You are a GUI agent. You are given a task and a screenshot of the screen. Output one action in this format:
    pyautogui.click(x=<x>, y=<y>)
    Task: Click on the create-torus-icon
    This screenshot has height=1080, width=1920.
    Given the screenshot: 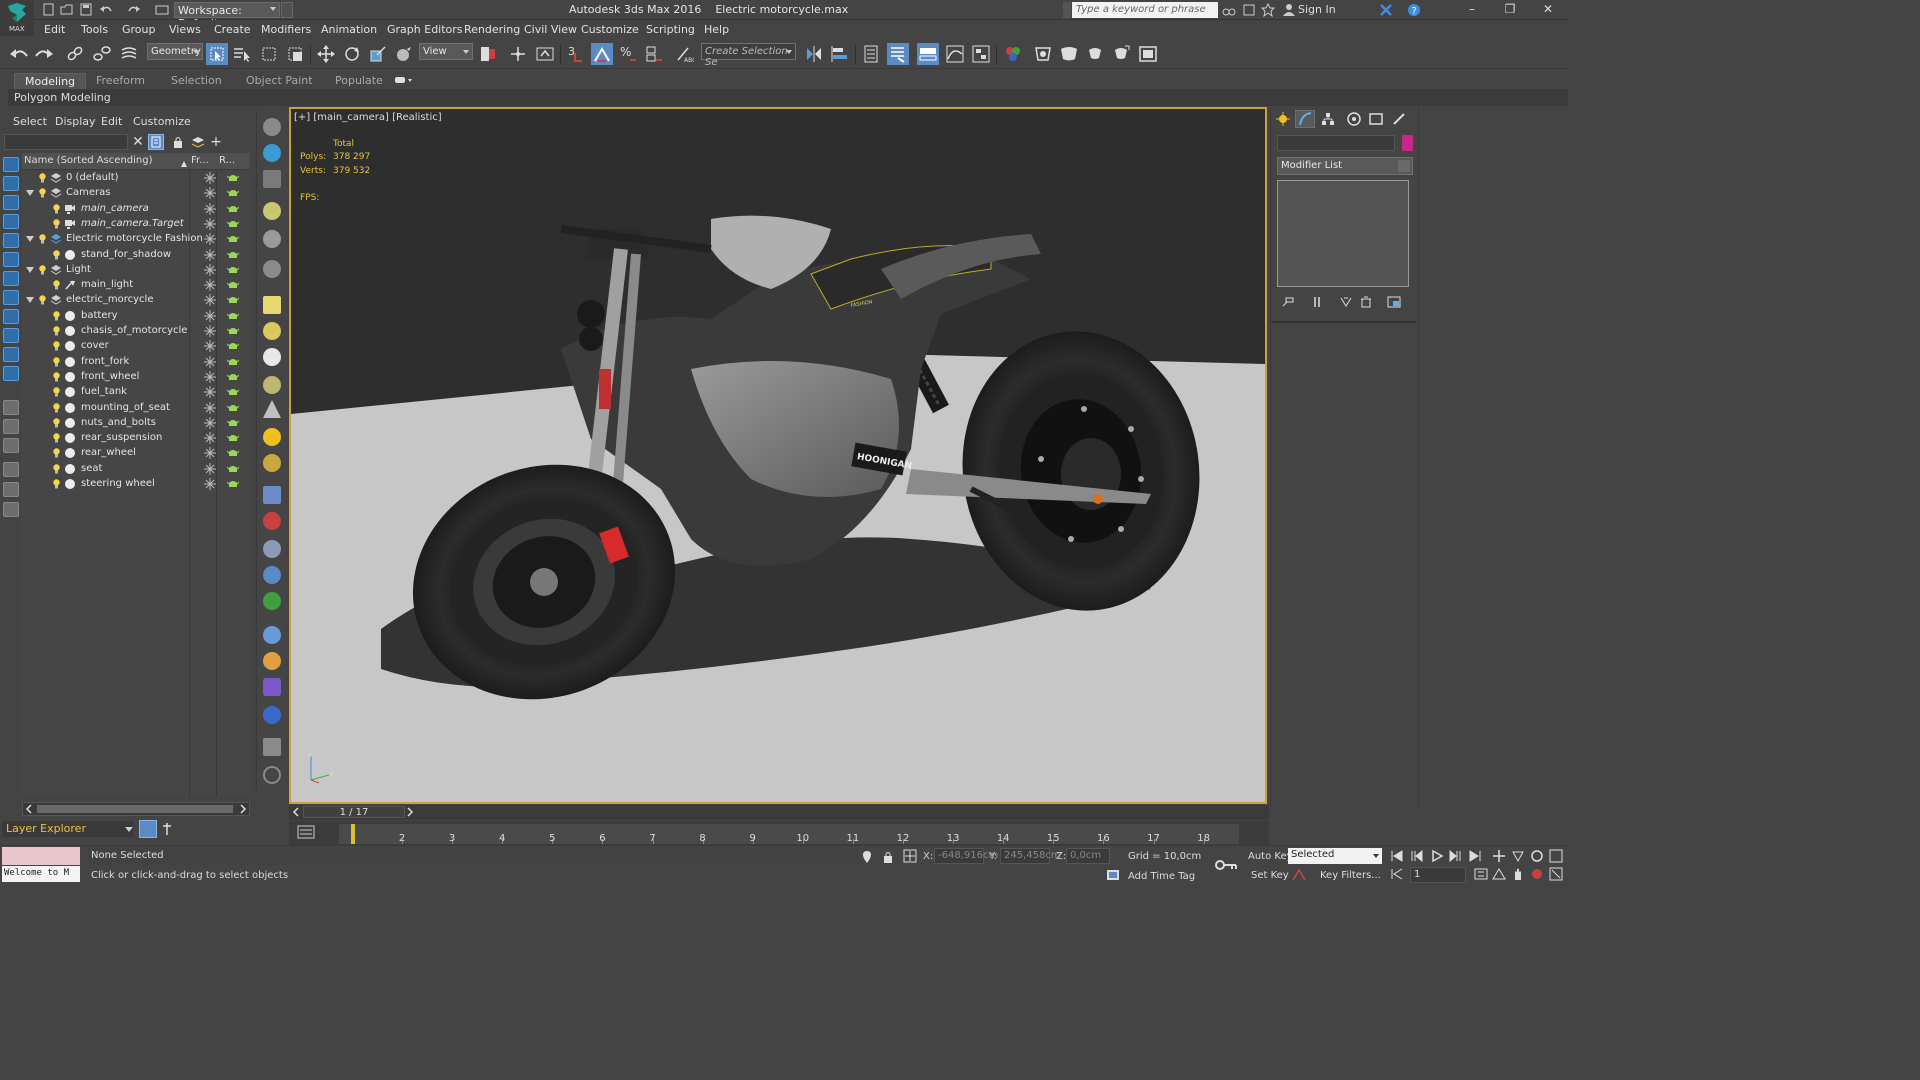 What is the action you would take?
    pyautogui.click(x=272, y=463)
    